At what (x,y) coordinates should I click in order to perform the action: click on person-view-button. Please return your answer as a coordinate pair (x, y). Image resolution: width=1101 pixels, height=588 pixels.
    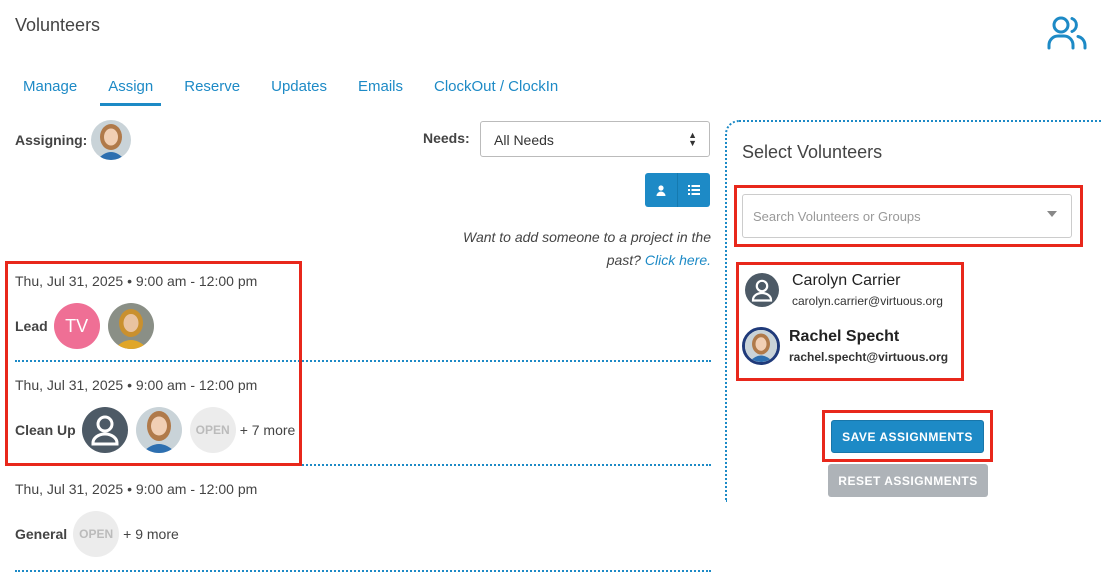
    Looking at the image, I should click on (661, 190).